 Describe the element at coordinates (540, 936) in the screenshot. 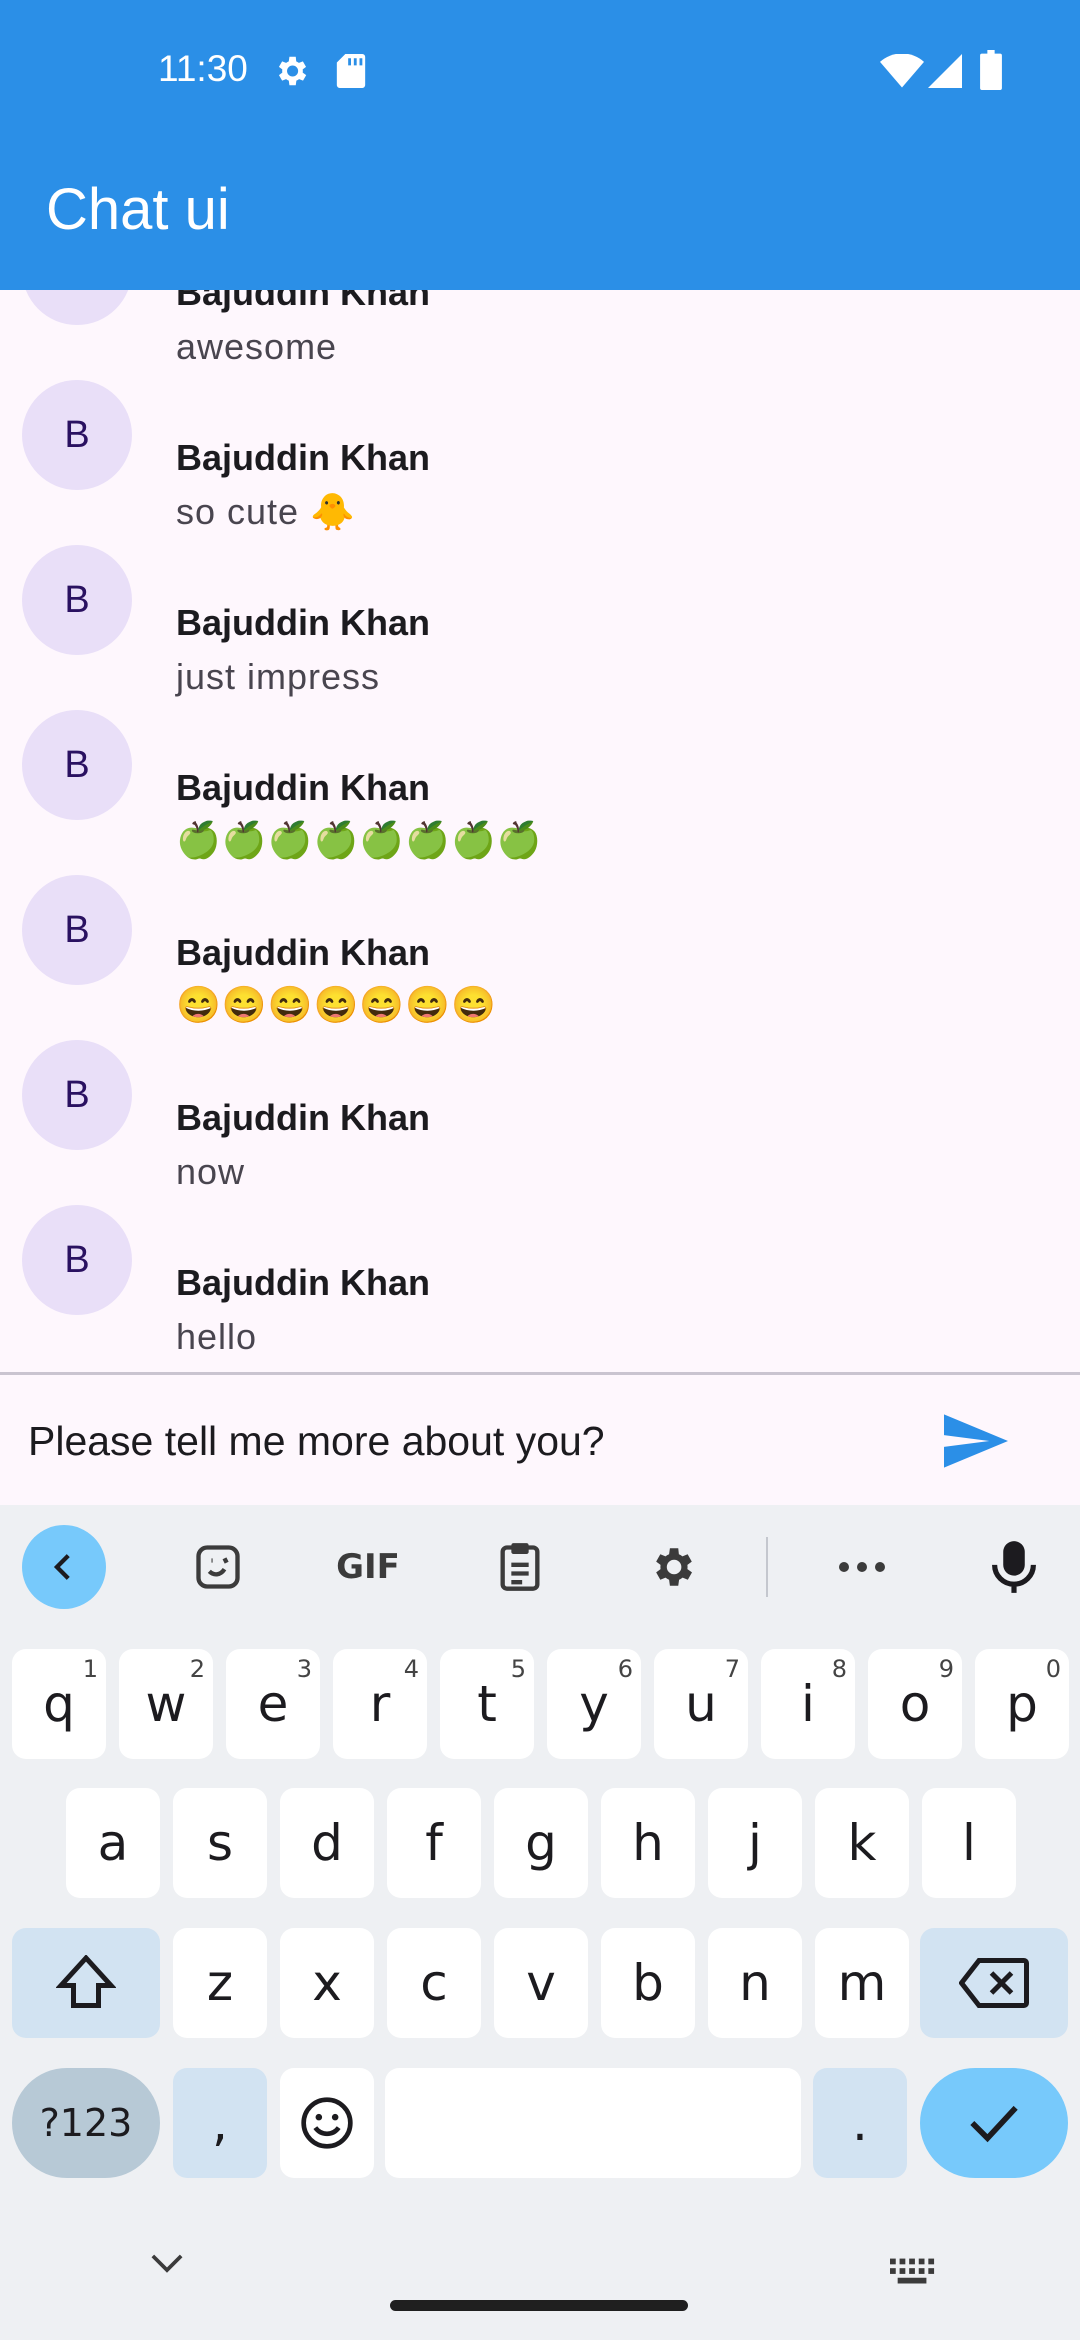

I see `chat-item: B Bajuddin Khan 😄😄😄😄😄😄😄` at that location.